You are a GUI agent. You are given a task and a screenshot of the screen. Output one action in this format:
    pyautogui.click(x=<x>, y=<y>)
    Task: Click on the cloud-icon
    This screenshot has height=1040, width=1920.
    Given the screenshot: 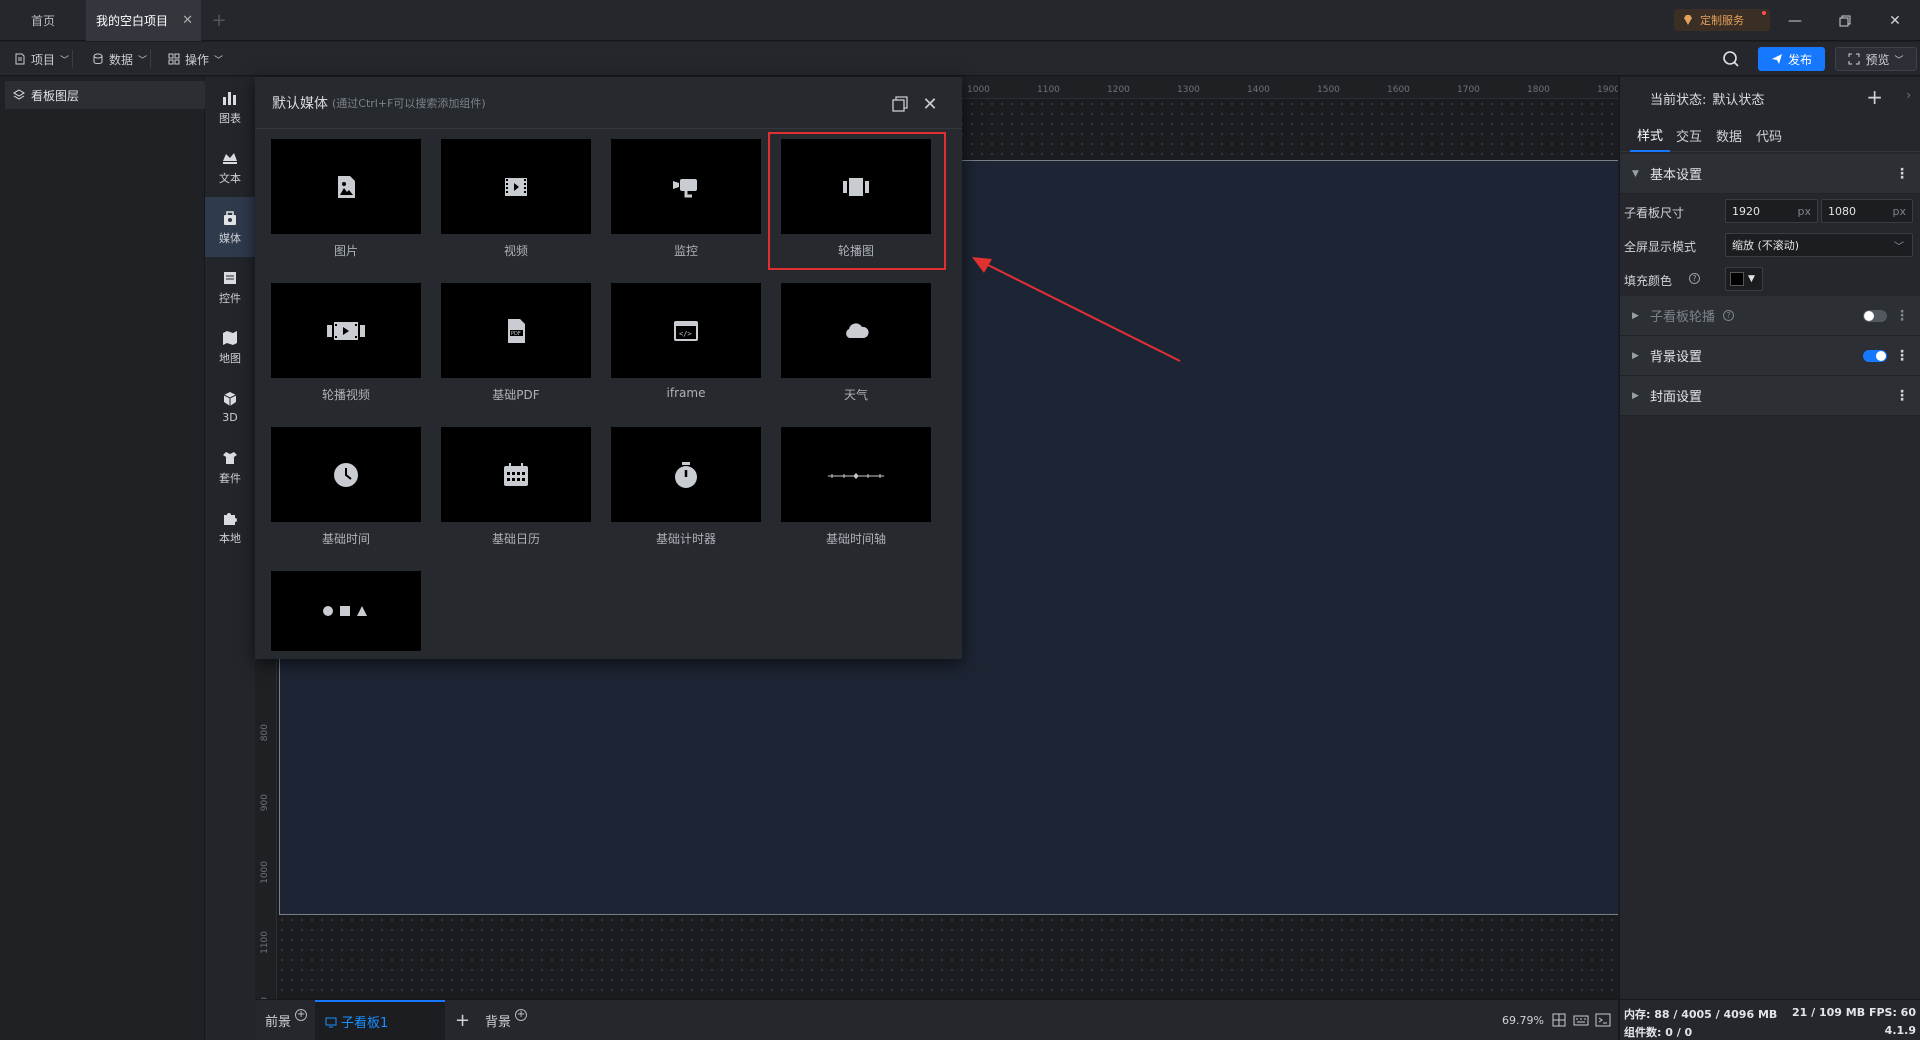 What is the action you would take?
    pyautogui.click(x=857, y=330)
    